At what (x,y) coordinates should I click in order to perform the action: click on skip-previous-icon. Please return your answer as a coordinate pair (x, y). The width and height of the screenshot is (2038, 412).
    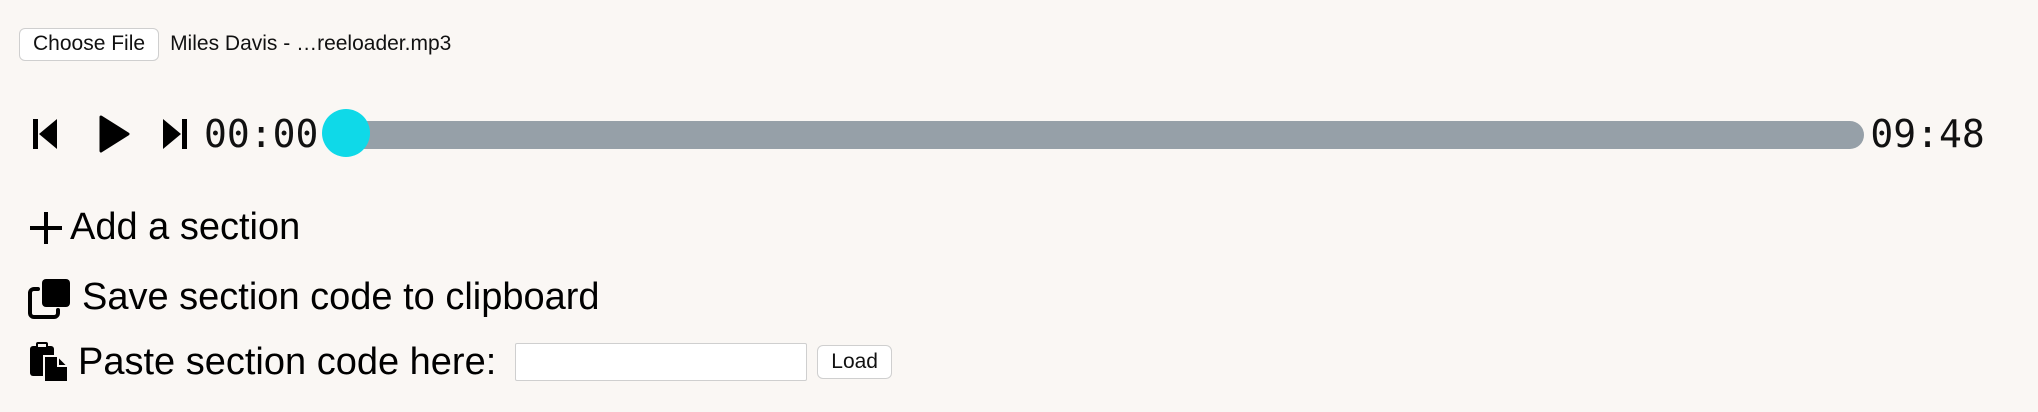
    Looking at the image, I should click on (45, 134).